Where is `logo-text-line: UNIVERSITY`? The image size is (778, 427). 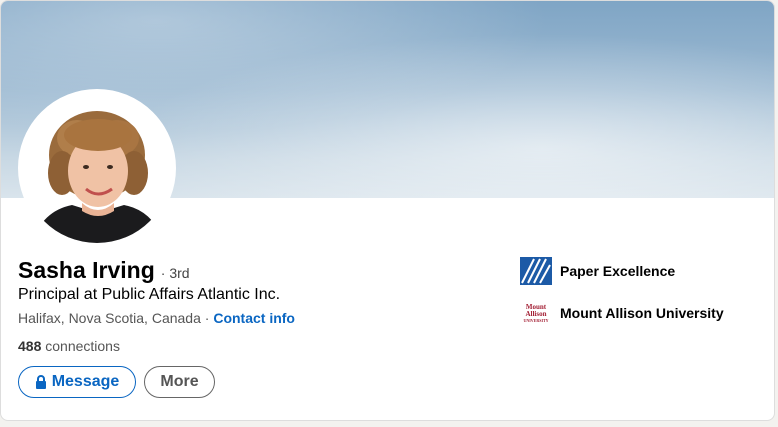 logo-text-line: UNIVERSITY is located at coordinates (536, 320).